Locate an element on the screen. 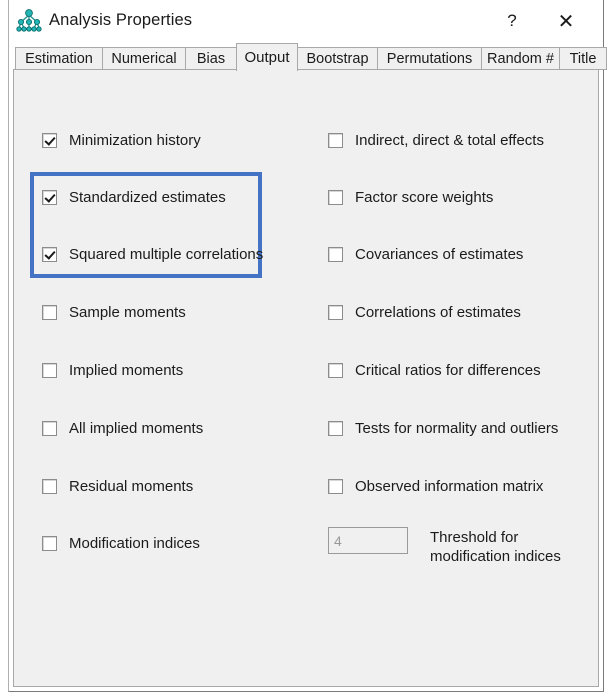  checkbox-row-minimization-history: Minimization history is located at coordinates (121, 140).